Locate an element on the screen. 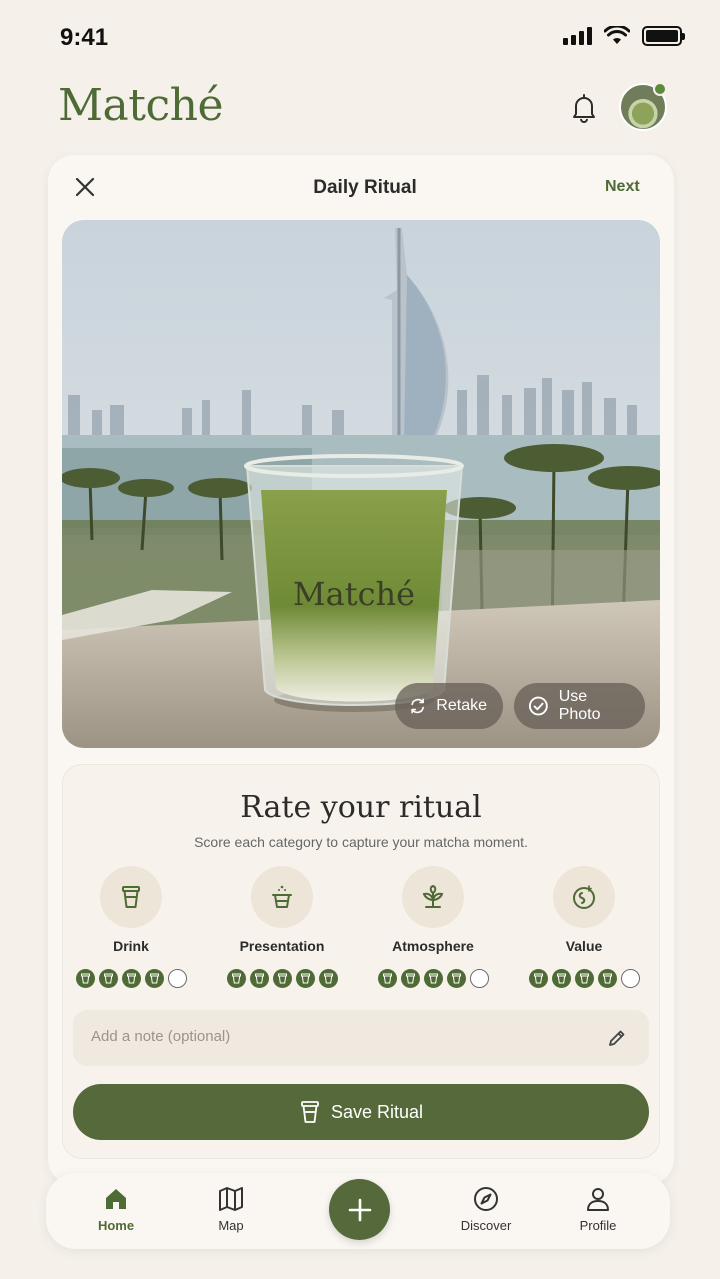 The image size is (720, 1279). nav-label: Discover is located at coordinates (486, 1225).